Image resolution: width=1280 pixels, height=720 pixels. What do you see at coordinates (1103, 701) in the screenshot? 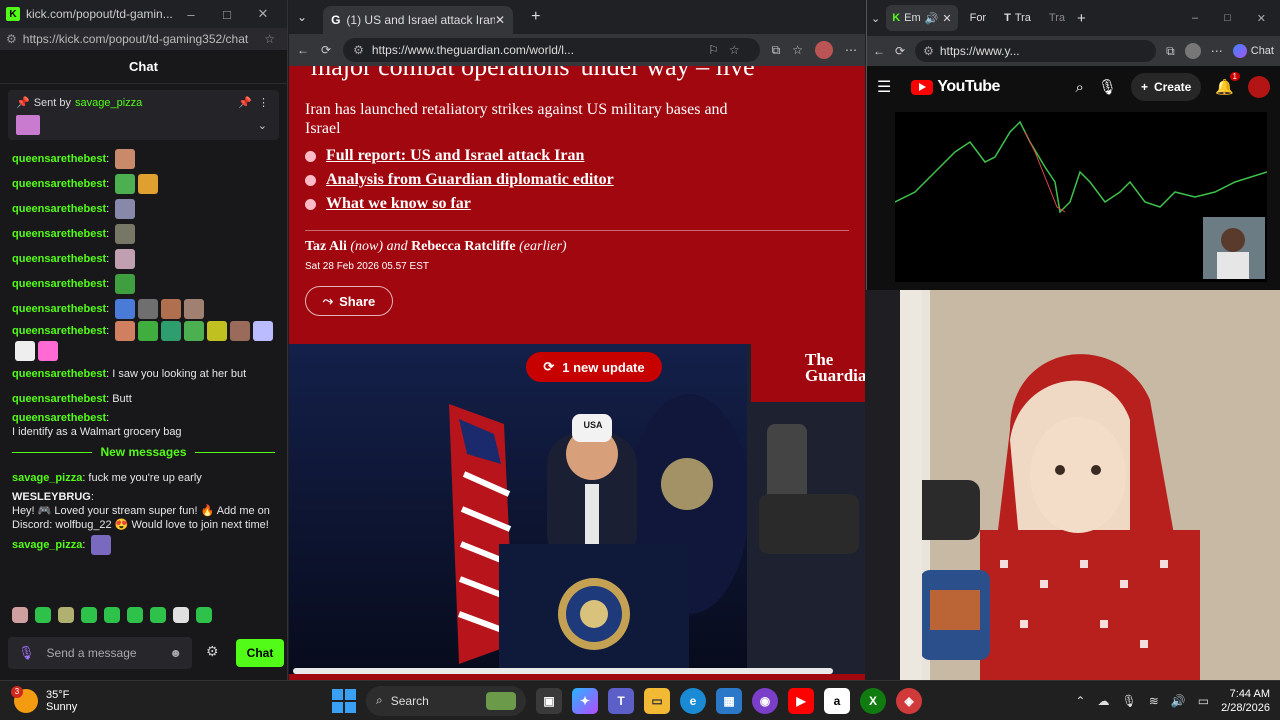
I see `tray-app-icon: ☁` at bounding box center [1103, 701].